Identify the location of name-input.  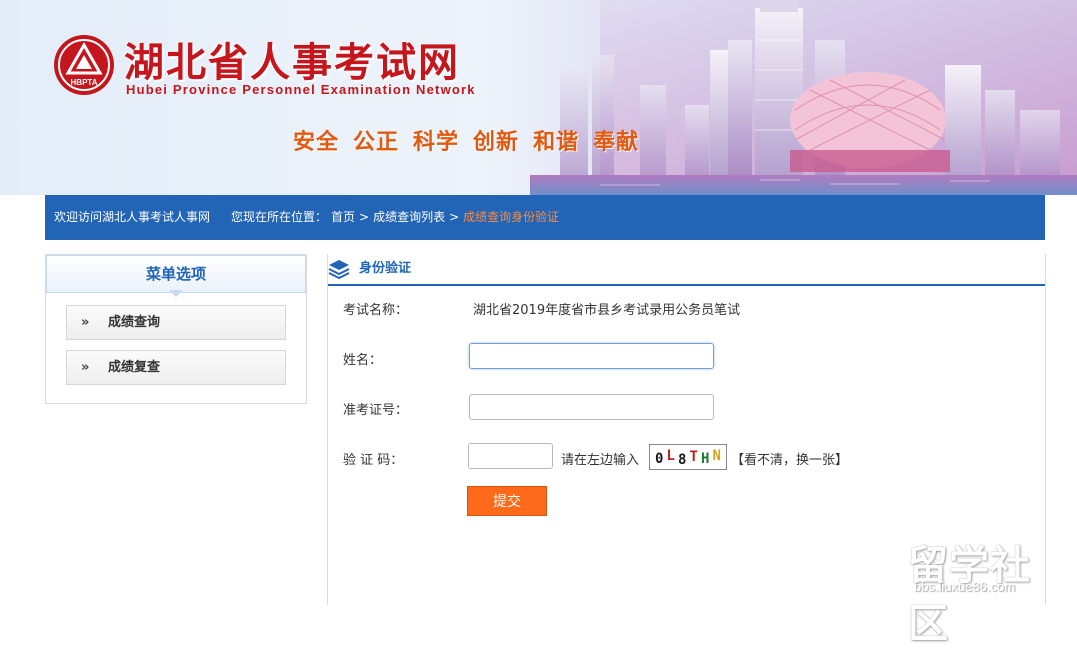
(591, 356).